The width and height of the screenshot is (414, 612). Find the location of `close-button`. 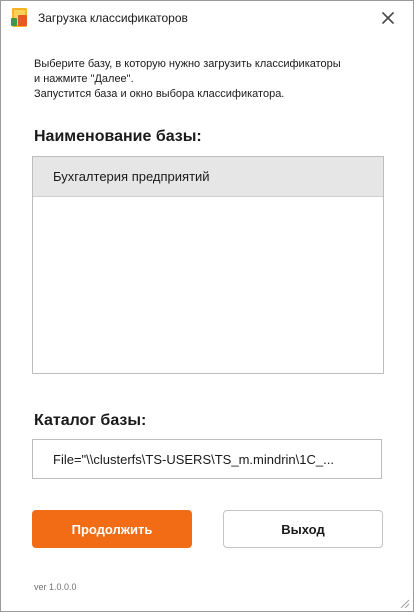

close-button is located at coordinates (388, 18).